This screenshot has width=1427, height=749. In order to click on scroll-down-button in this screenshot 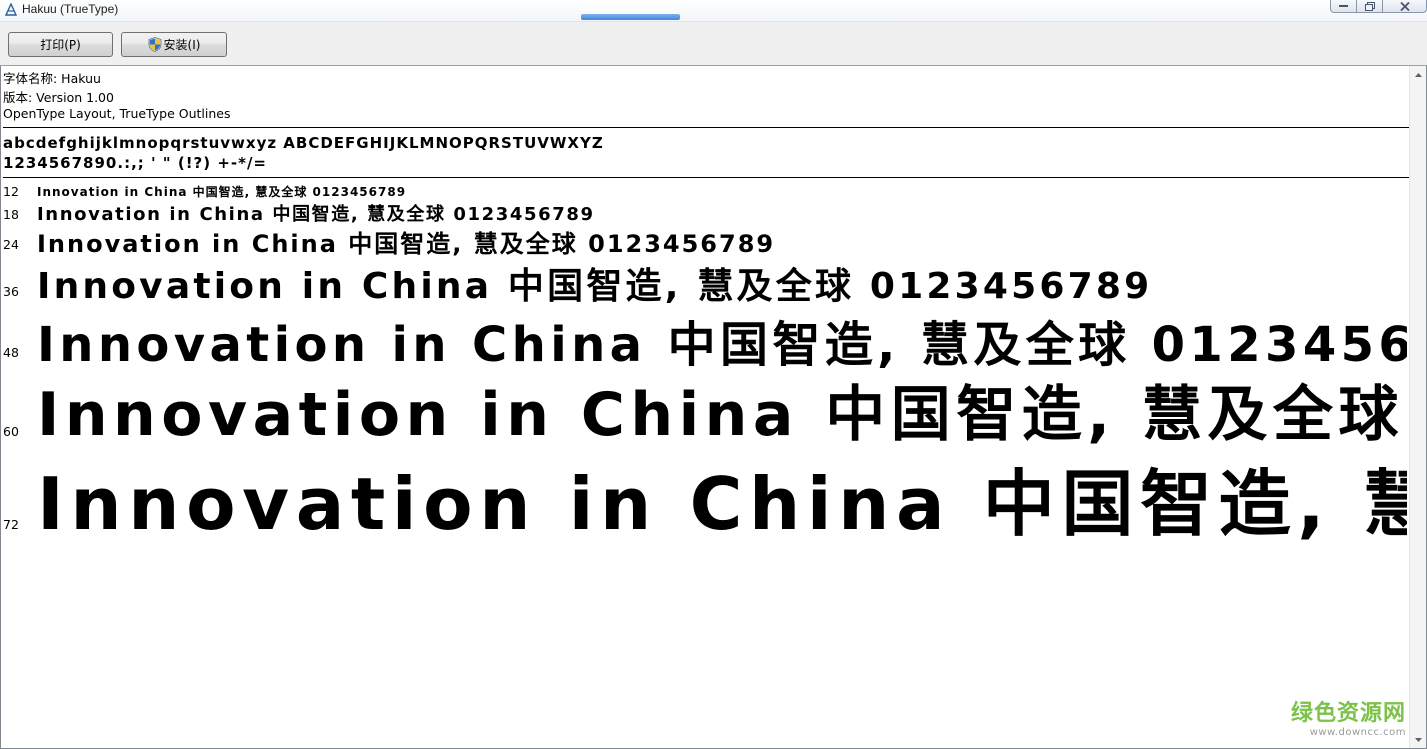, I will do `click(1418, 739)`.